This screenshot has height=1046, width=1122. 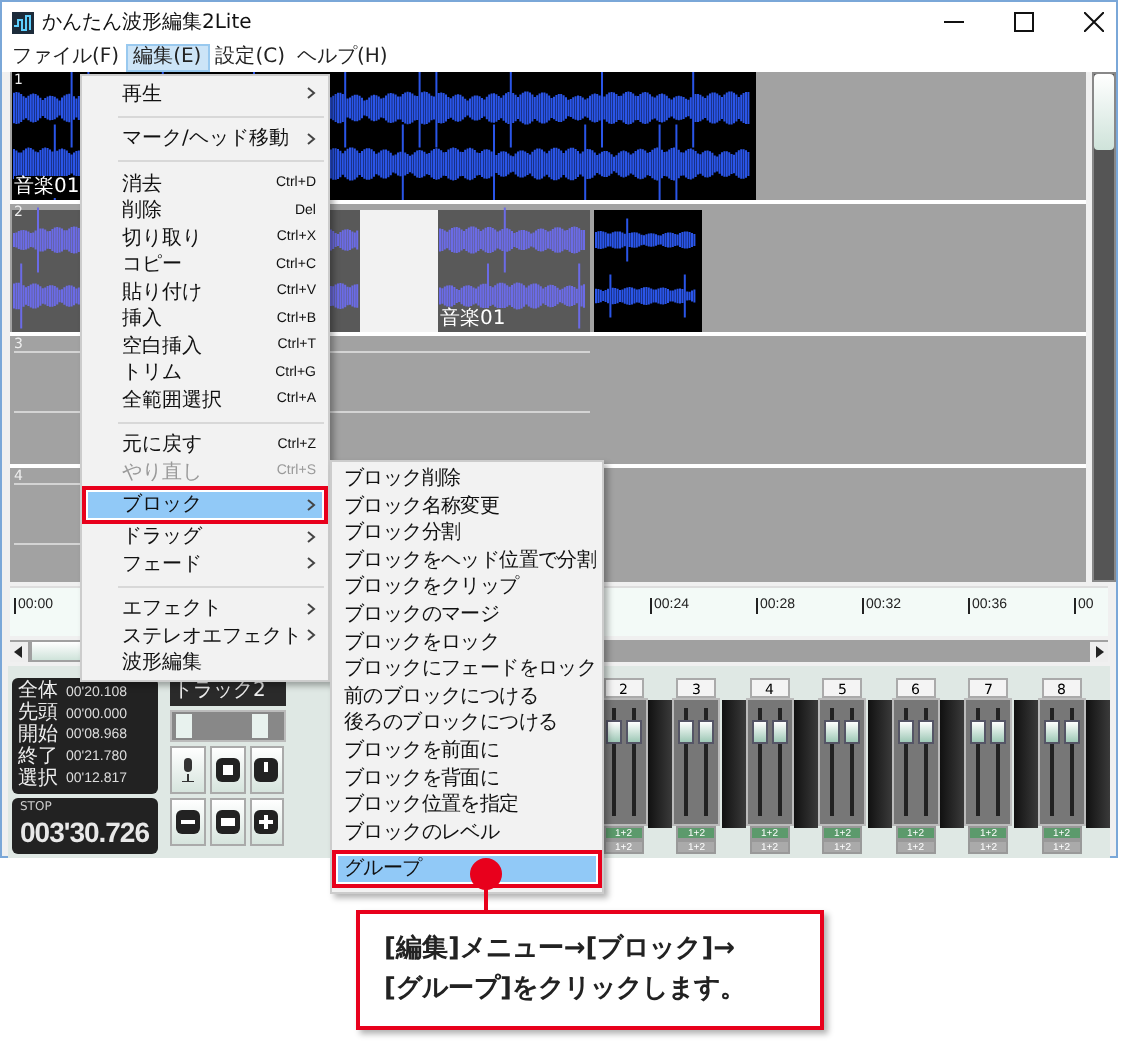 I want to click on info-label: 選択, so click(x=38, y=779).